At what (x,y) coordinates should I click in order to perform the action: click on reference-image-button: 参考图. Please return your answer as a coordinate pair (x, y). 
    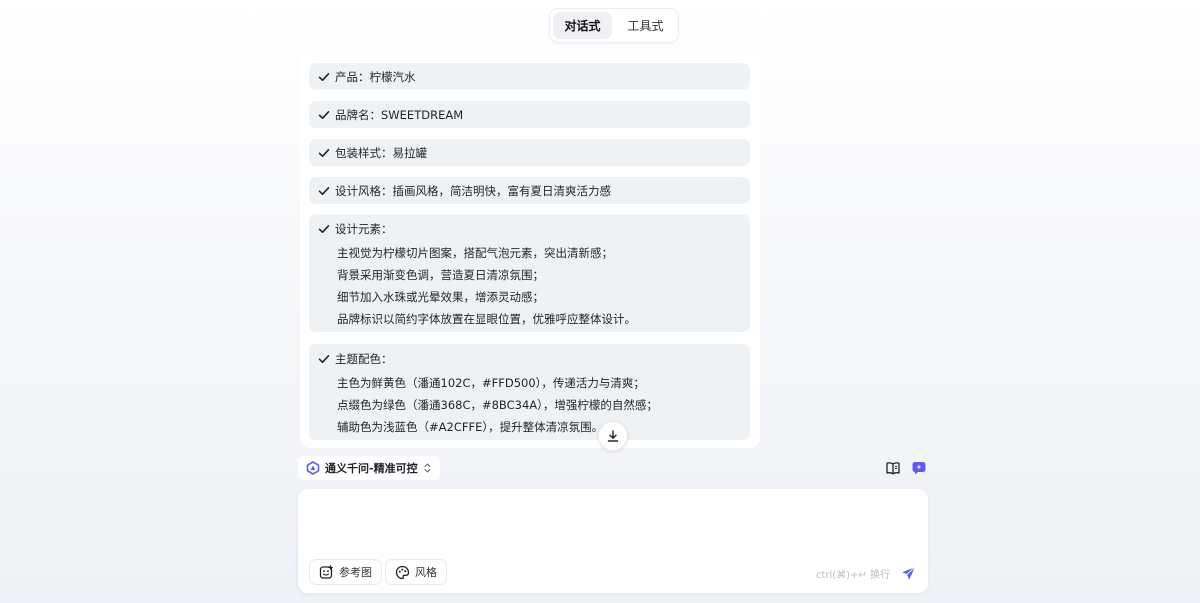
    Looking at the image, I should click on (345, 572).